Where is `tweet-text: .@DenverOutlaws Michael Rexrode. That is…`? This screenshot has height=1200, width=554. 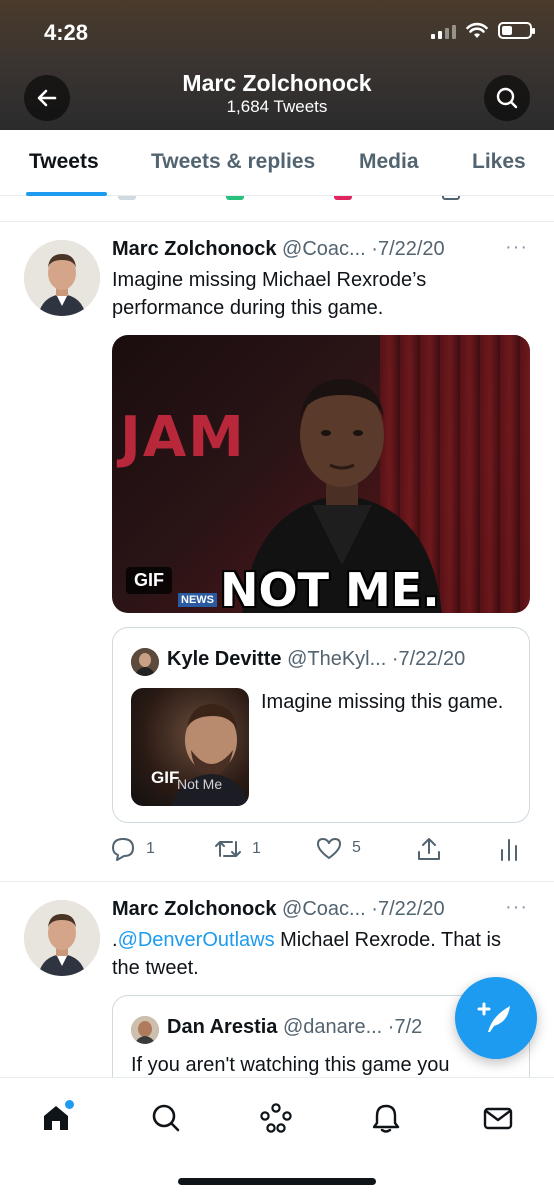
tweet-text: .@DenverOutlaws Michael Rexrode. That is… is located at coordinates (322, 954).